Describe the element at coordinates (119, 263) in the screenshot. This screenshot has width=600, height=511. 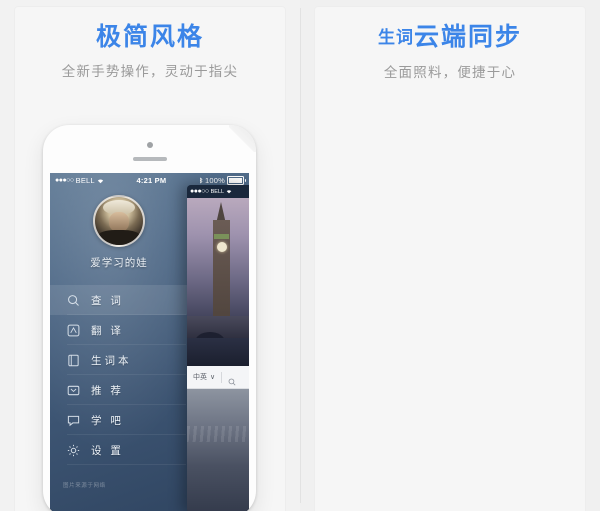
I see `username-label: 爱学习的娃` at that location.